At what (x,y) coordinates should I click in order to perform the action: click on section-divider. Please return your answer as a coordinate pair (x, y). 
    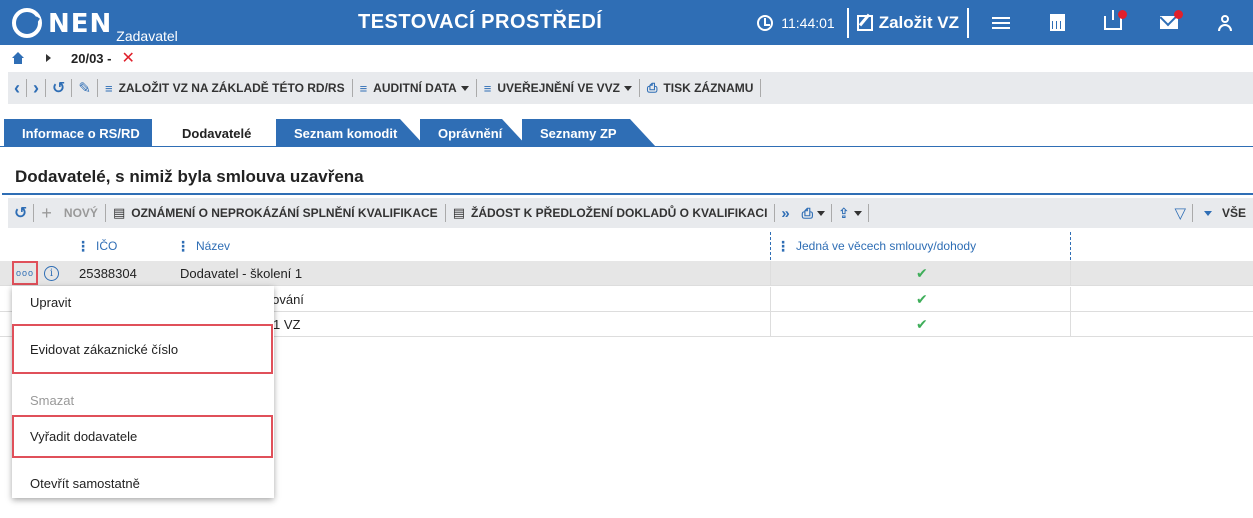
    Looking at the image, I should click on (627, 194).